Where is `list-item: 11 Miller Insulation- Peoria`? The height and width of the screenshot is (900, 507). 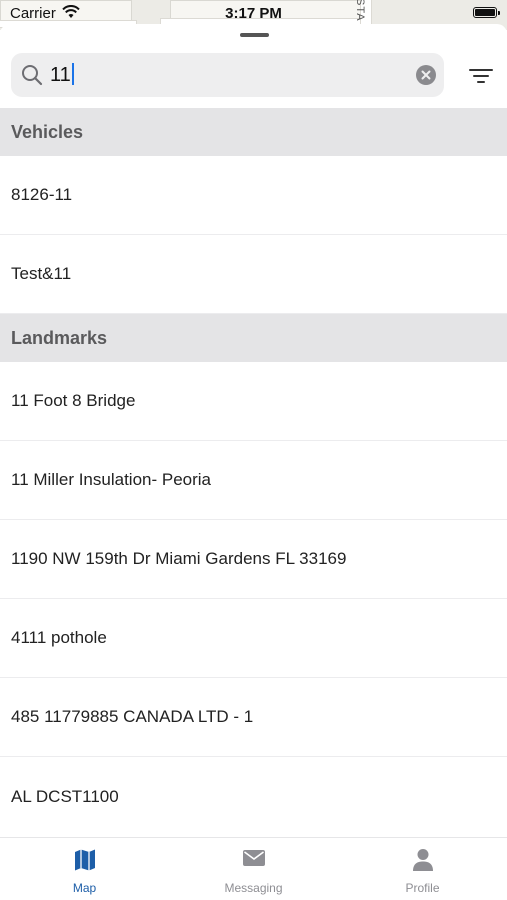 list-item: 11 Miller Insulation- Peoria is located at coordinates (253, 480).